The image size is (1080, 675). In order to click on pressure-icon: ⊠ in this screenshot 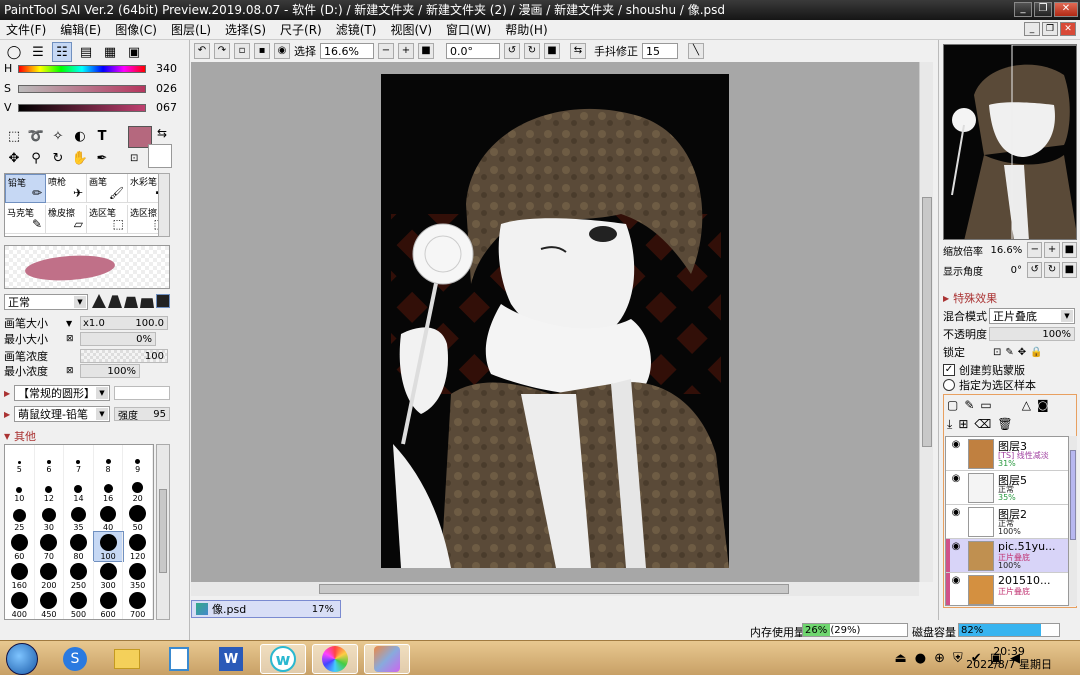, I will do `click(73, 339)`.